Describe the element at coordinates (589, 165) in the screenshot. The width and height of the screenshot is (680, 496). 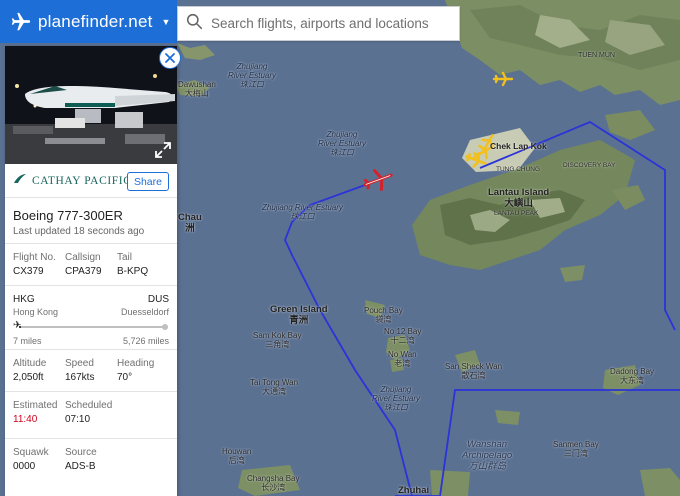
I see `map-label-discovery-bay: DISCOVERY BAY` at that location.